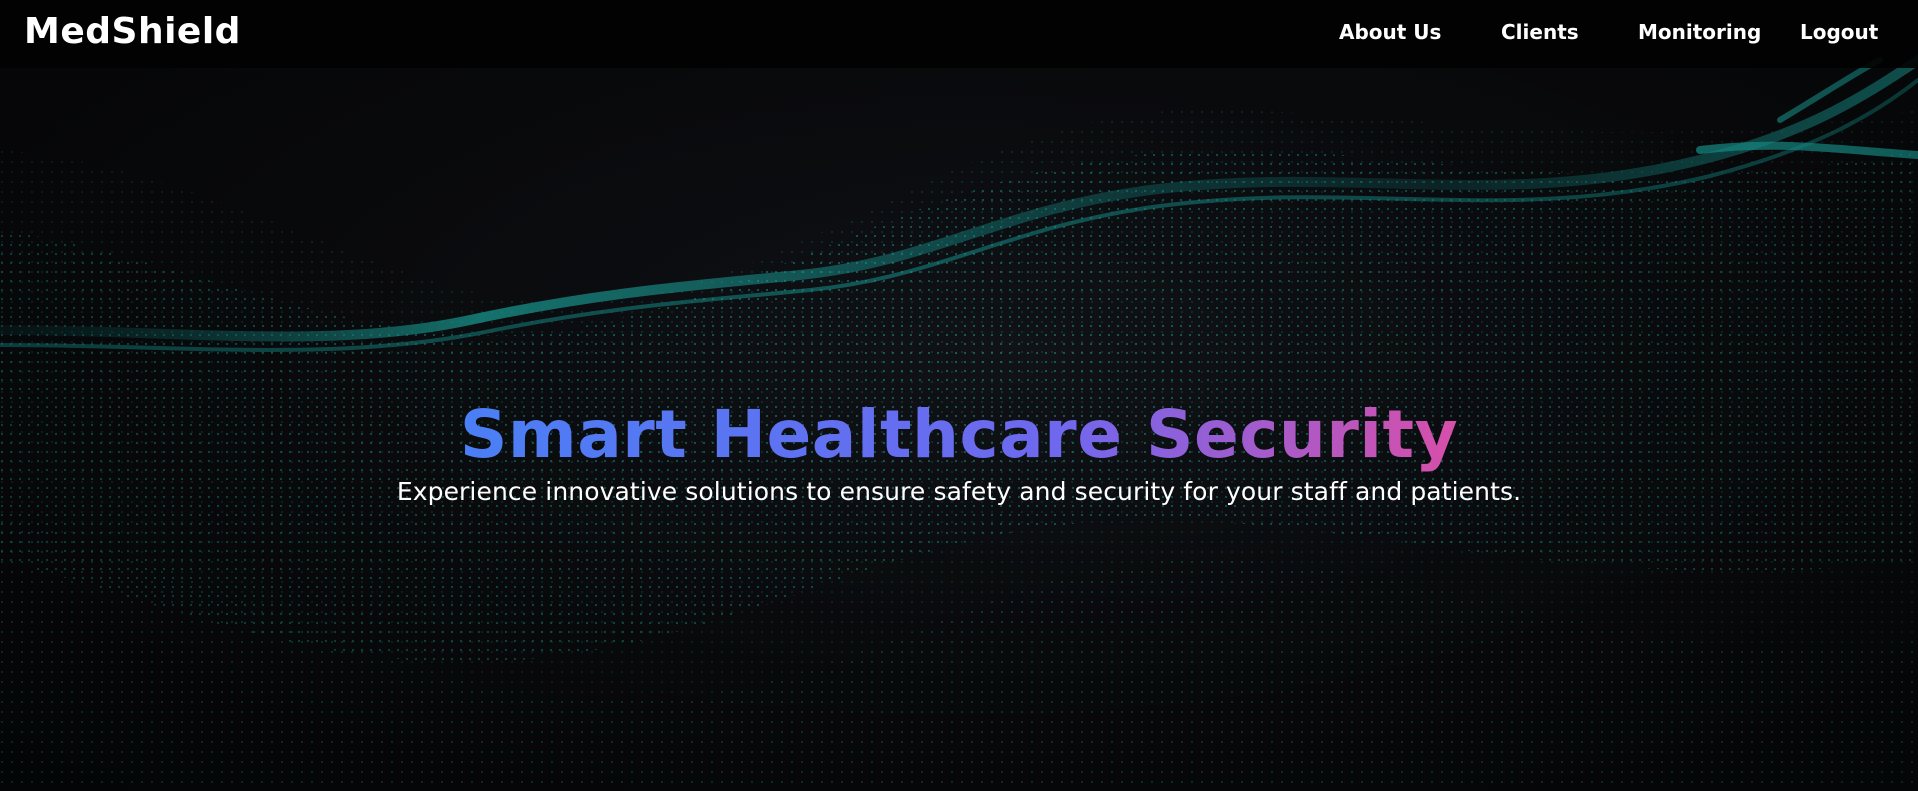 The height and width of the screenshot is (791, 1918). I want to click on nav-link-logout: Logout, so click(1839, 32).